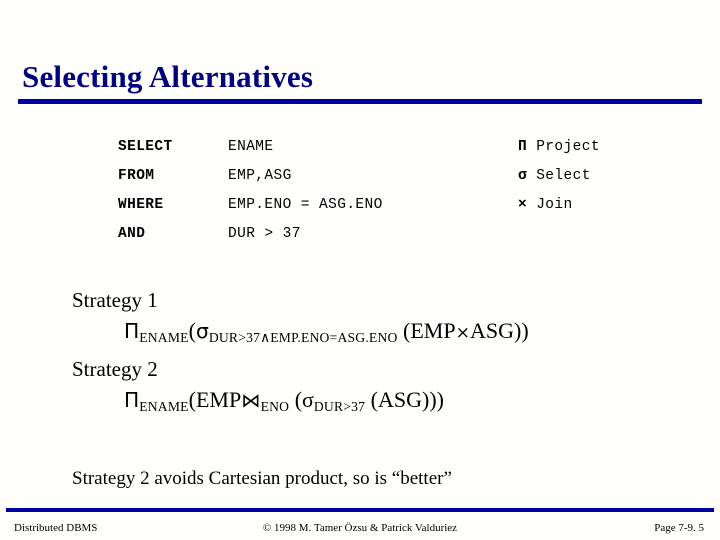  What do you see at coordinates (559, 176) in the screenshot?
I see `legend-label-select: Select` at bounding box center [559, 176].